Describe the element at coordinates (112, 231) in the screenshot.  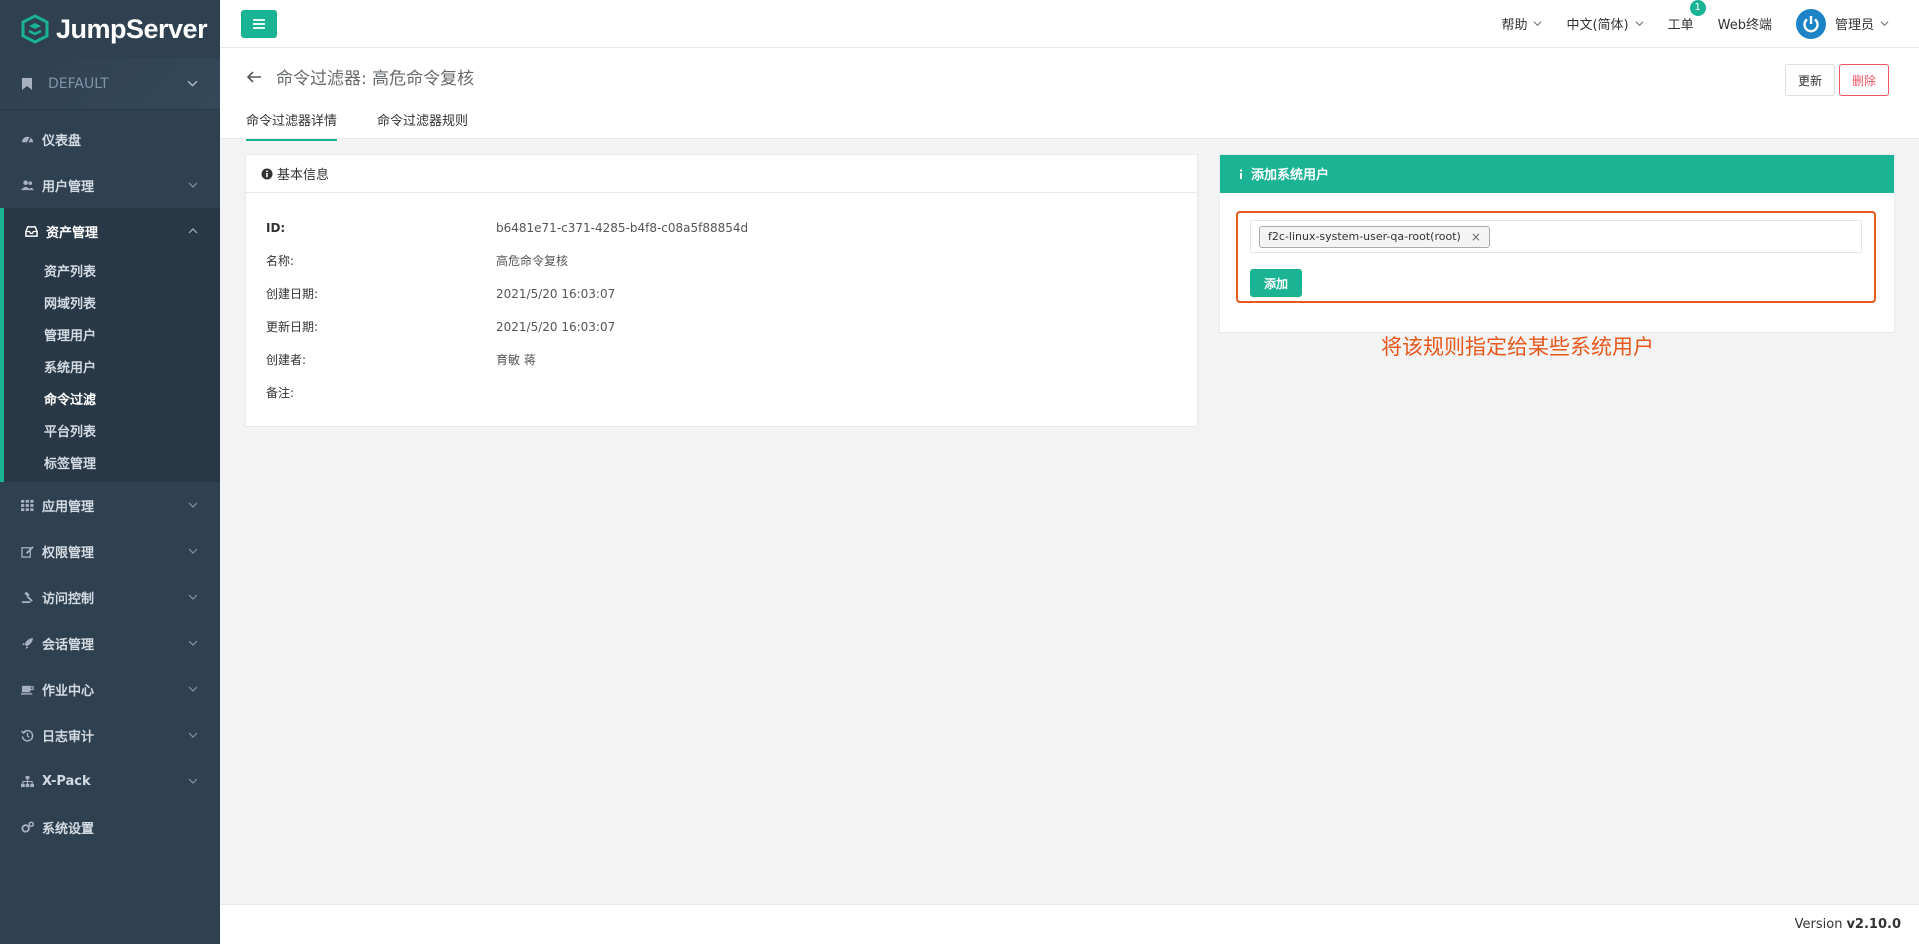
I see `sidebar-item-assets: 资产管理` at that location.